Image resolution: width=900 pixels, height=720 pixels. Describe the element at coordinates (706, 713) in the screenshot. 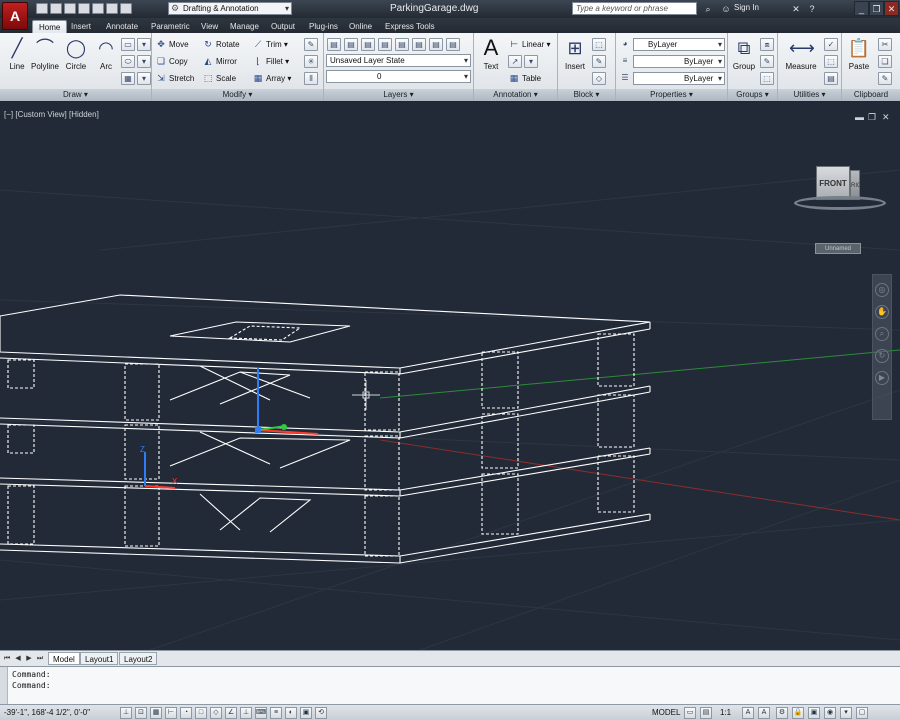

I see `quick-view-drawings-icon: ▤` at that location.